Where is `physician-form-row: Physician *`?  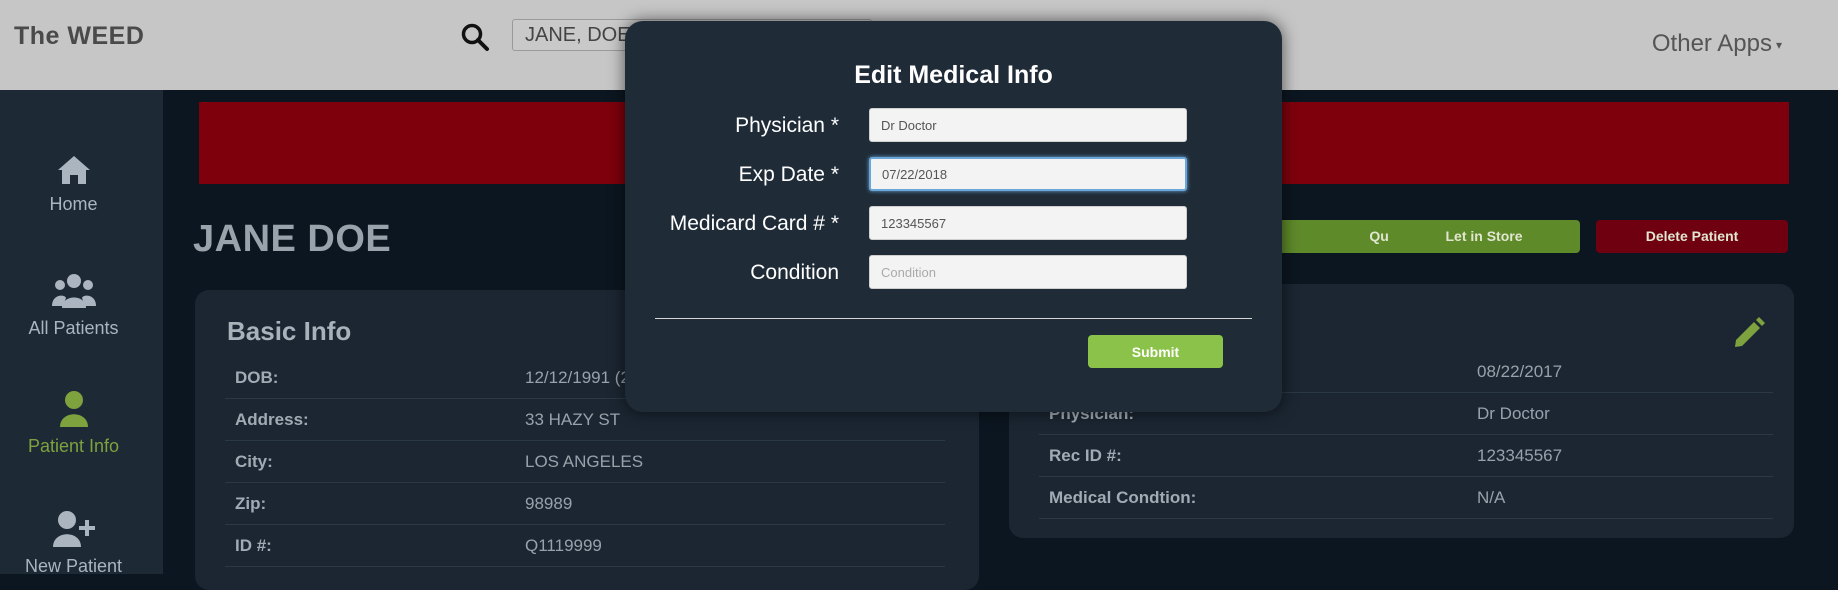
physician-form-row: Physician * is located at coordinates (953, 126).